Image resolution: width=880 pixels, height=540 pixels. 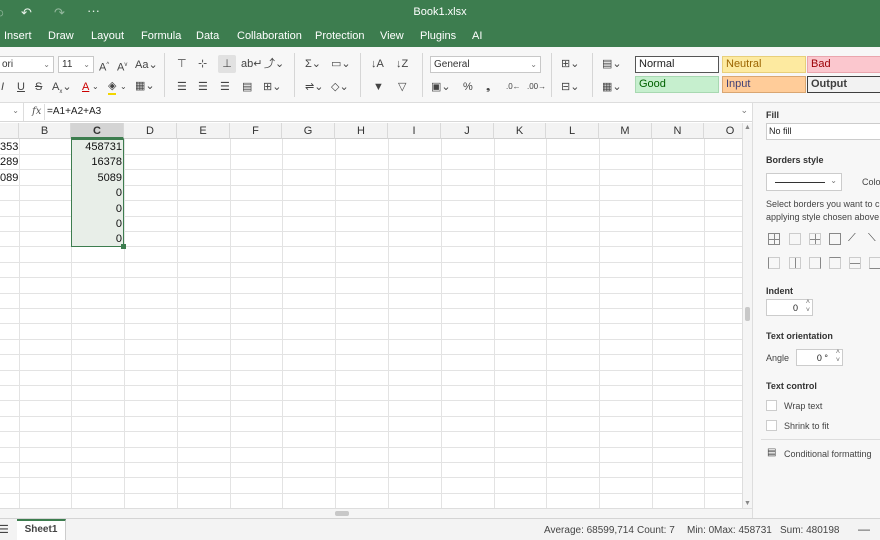 I want to click on cell-a3: 089, so click(x=9, y=178).